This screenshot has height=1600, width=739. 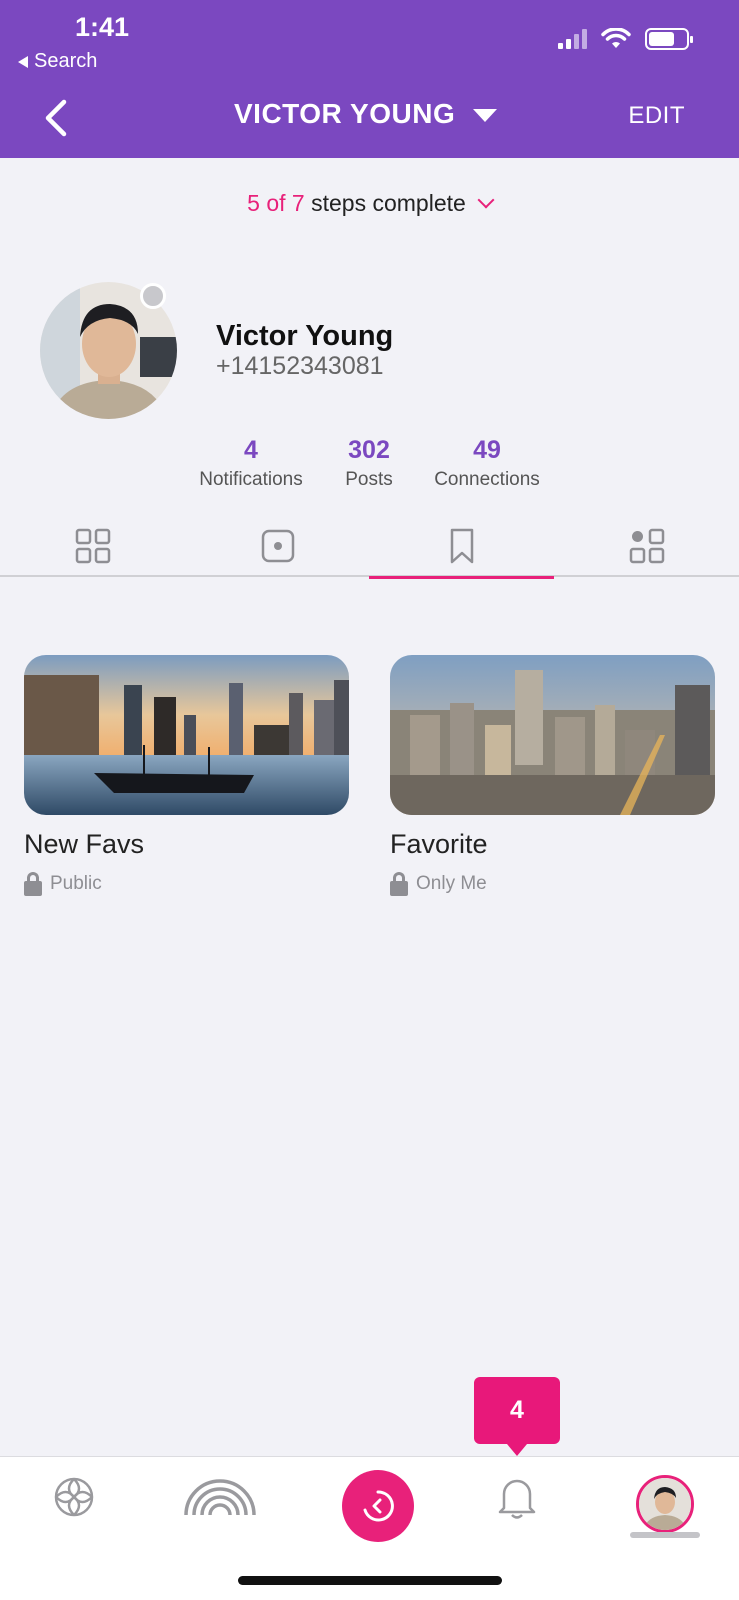 I want to click on back-app-label: Search, so click(x=66, y=61).